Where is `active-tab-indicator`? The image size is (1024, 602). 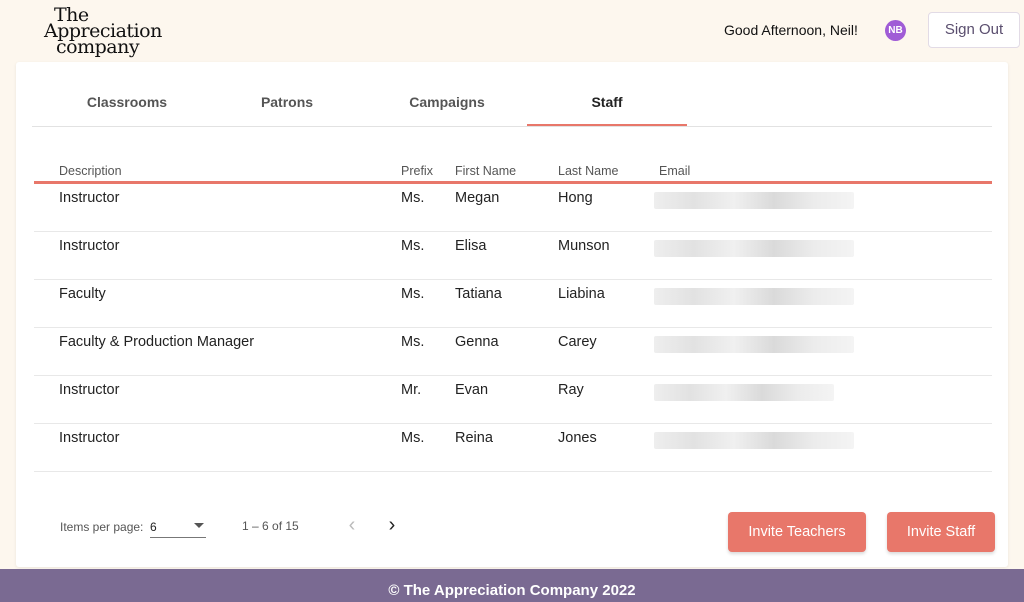
active-tab-indicator is located at coordinates (607, 125).